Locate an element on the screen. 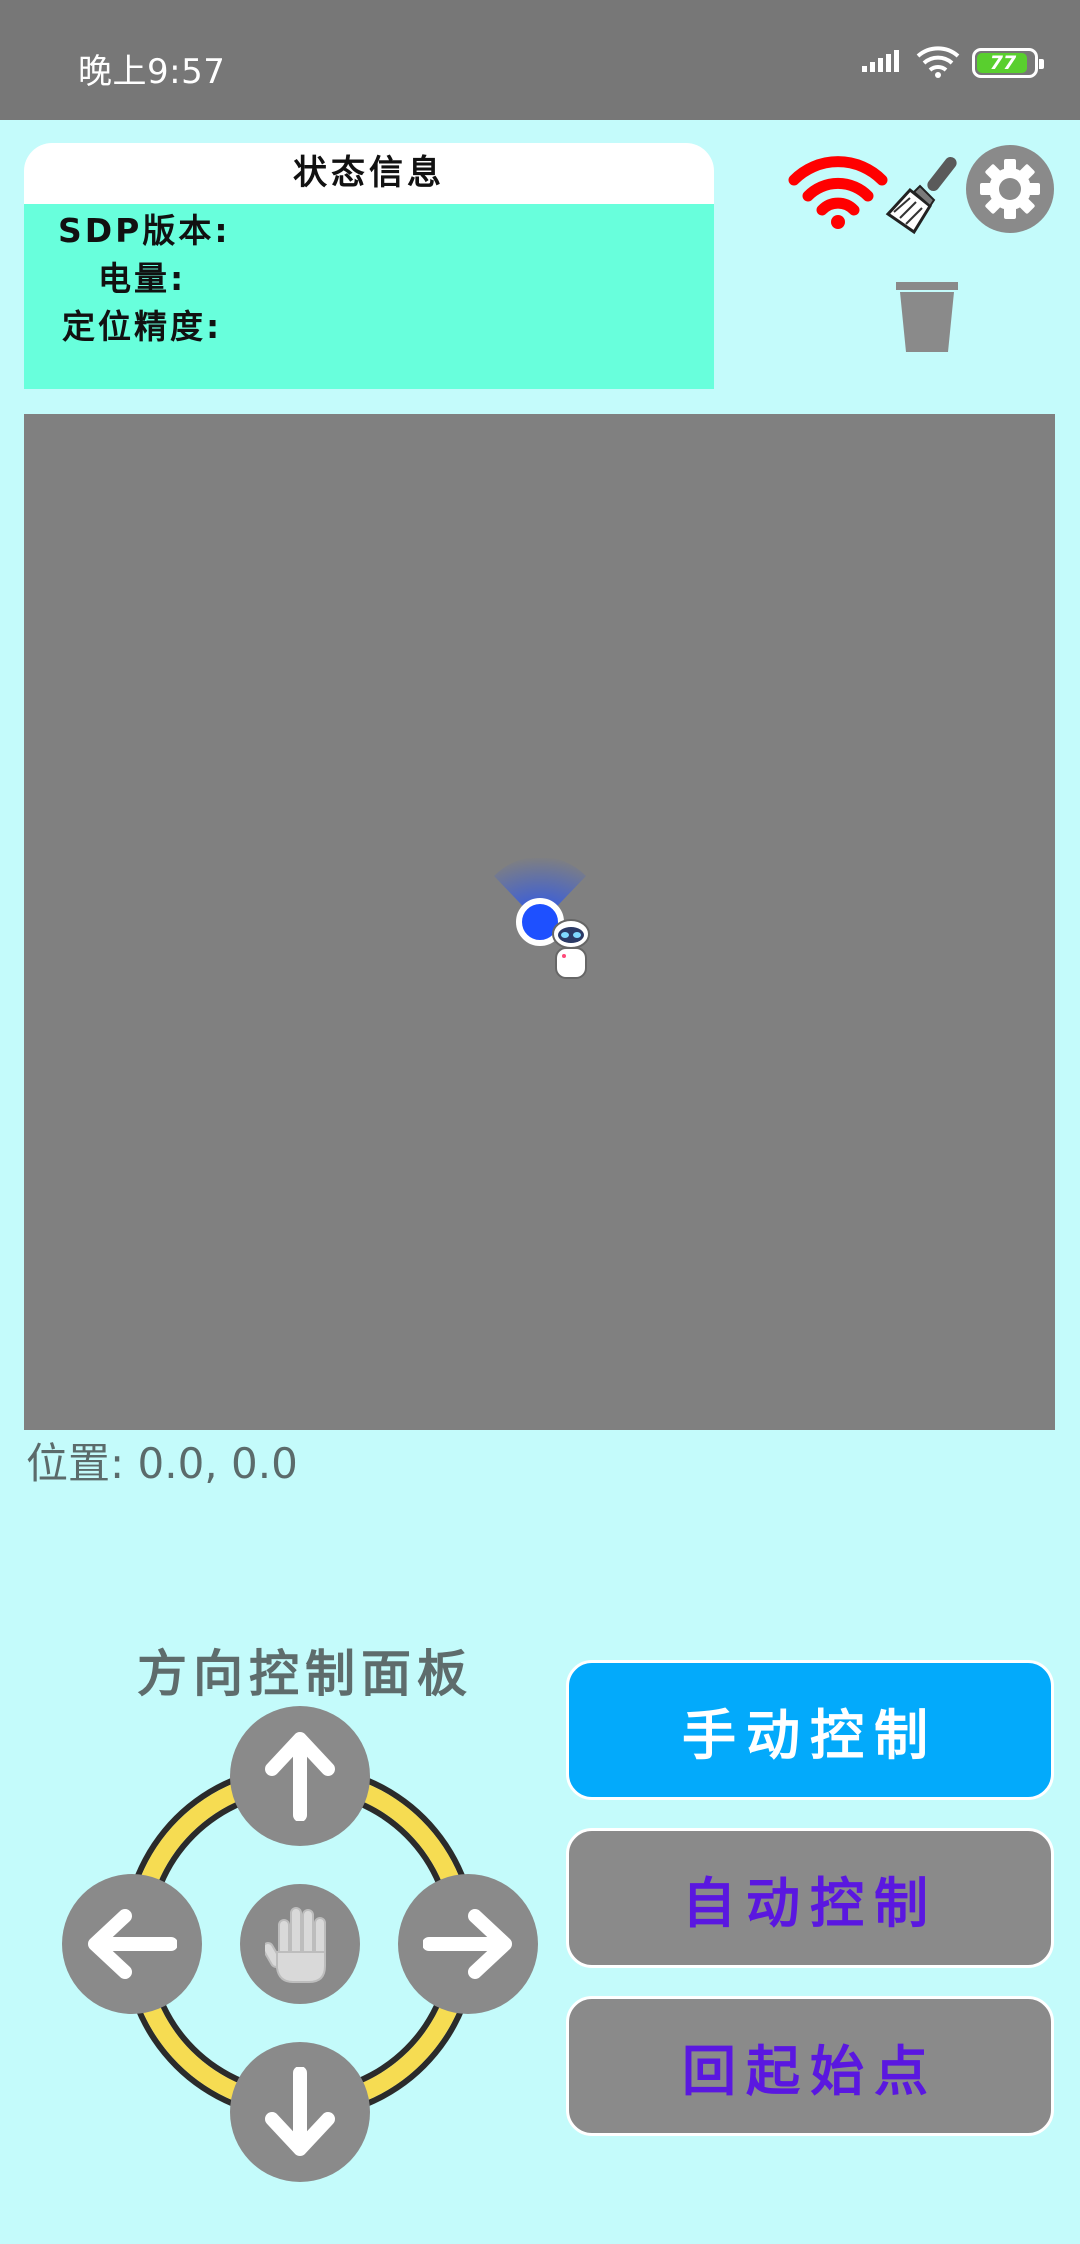 The height and width of the screenshot is (2244, 1080). move-down-button is located at coordinates (300, 2112).